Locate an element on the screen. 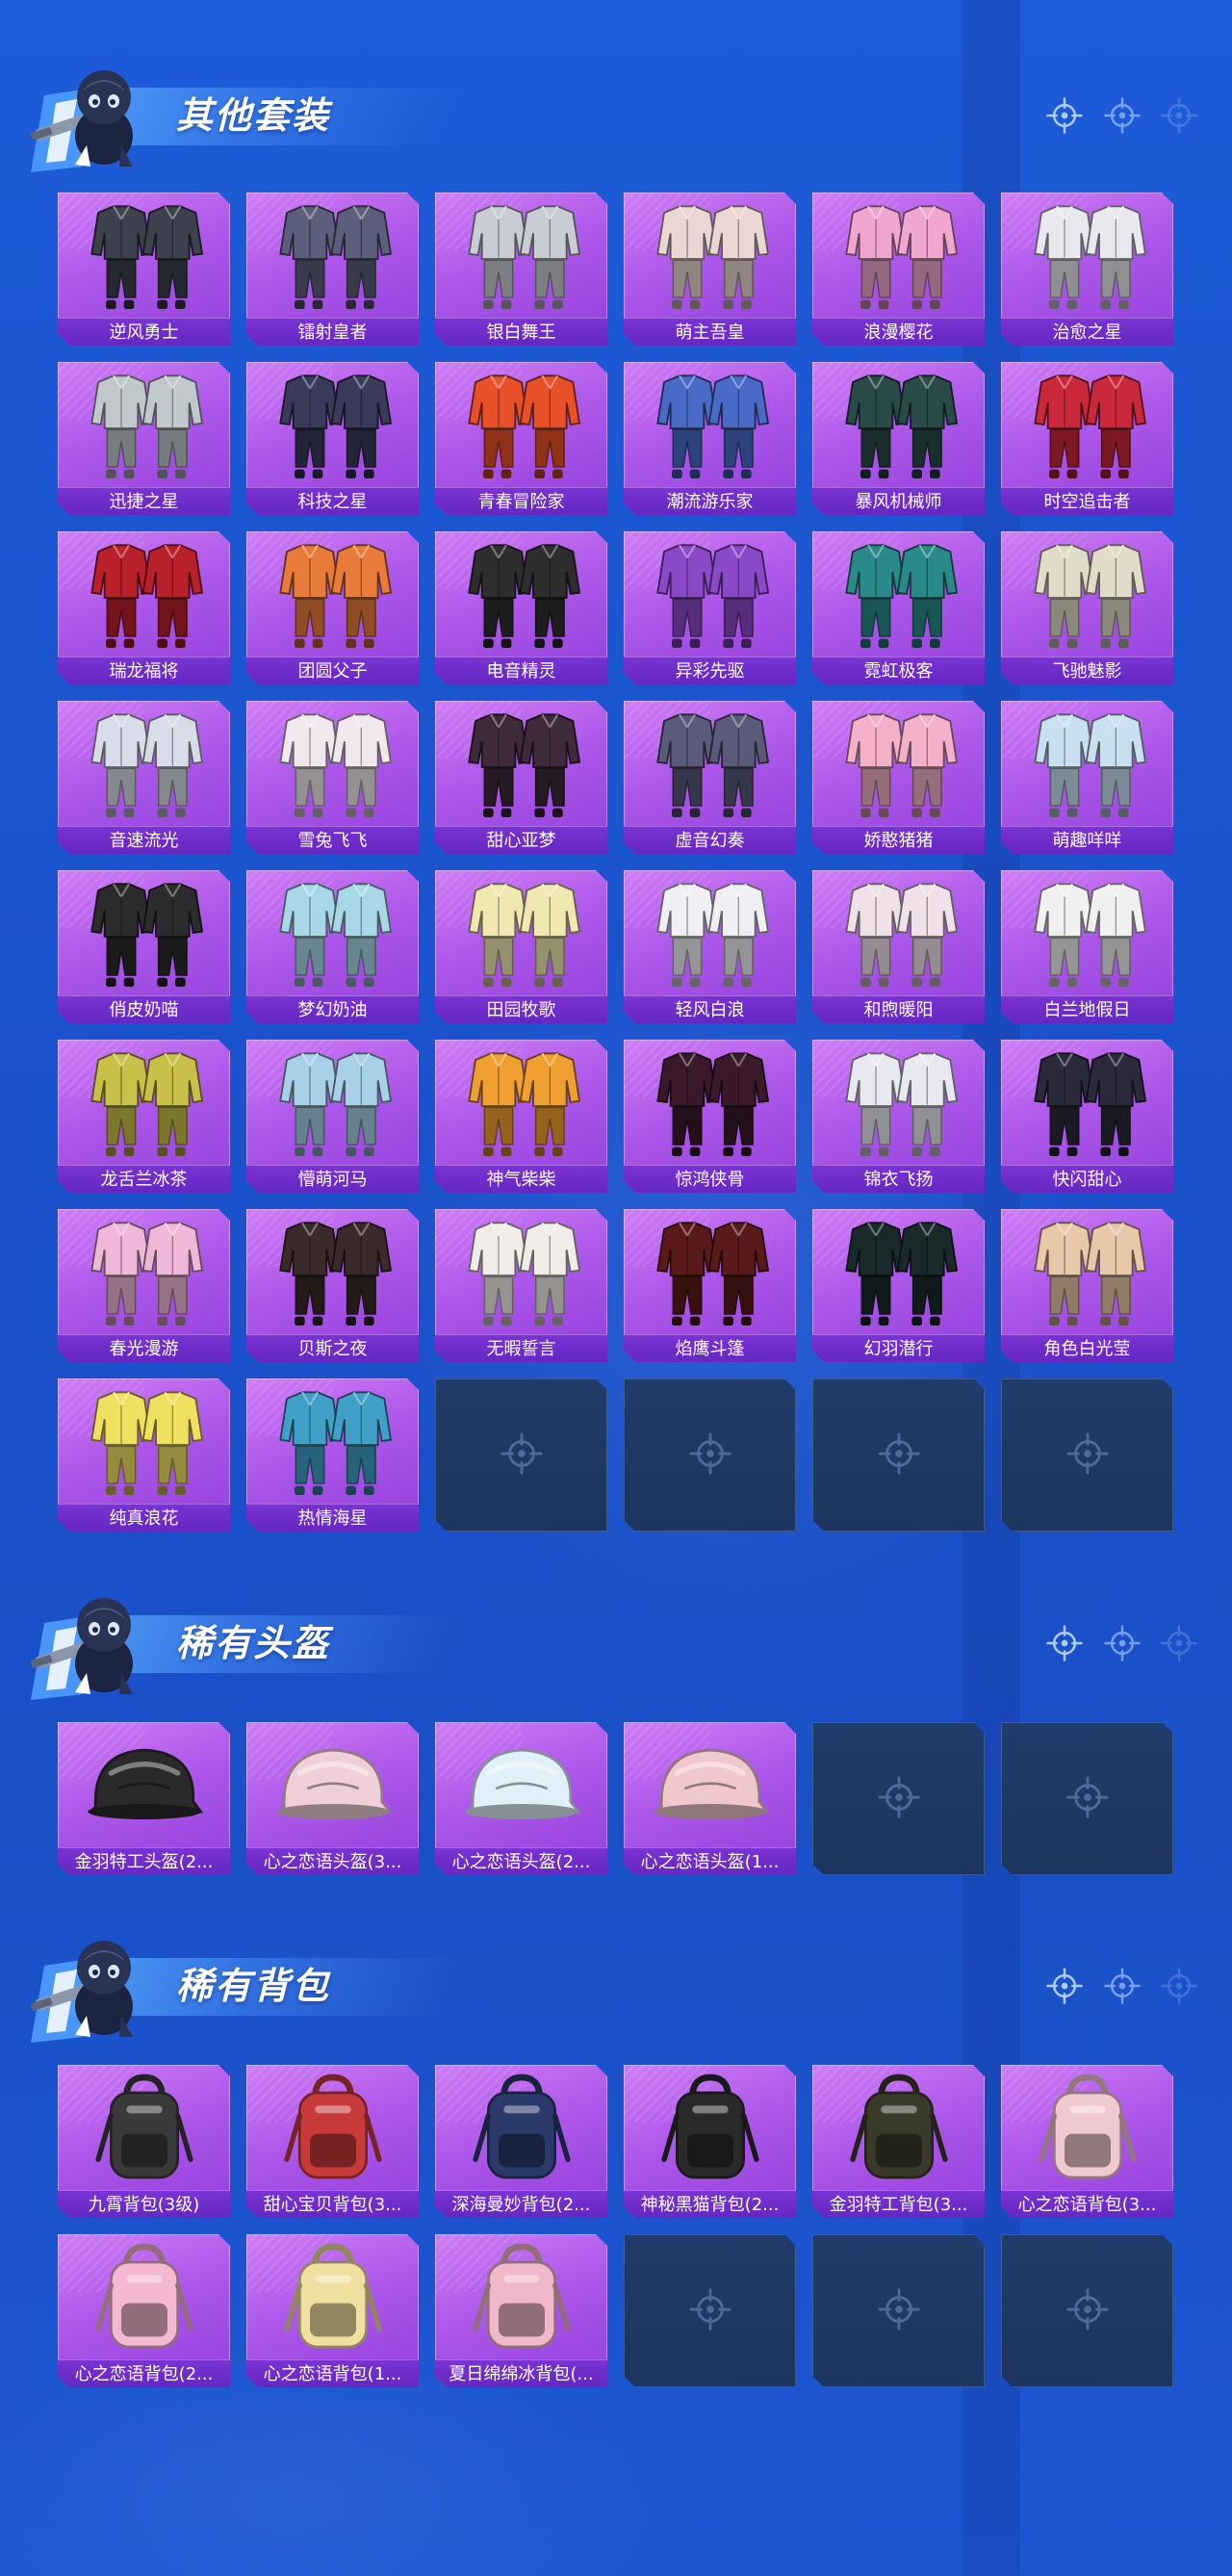 The height and width of the screenshot is (2576, 1232). outfit-card: 热情海星 is located at coordinates (332, 1455).